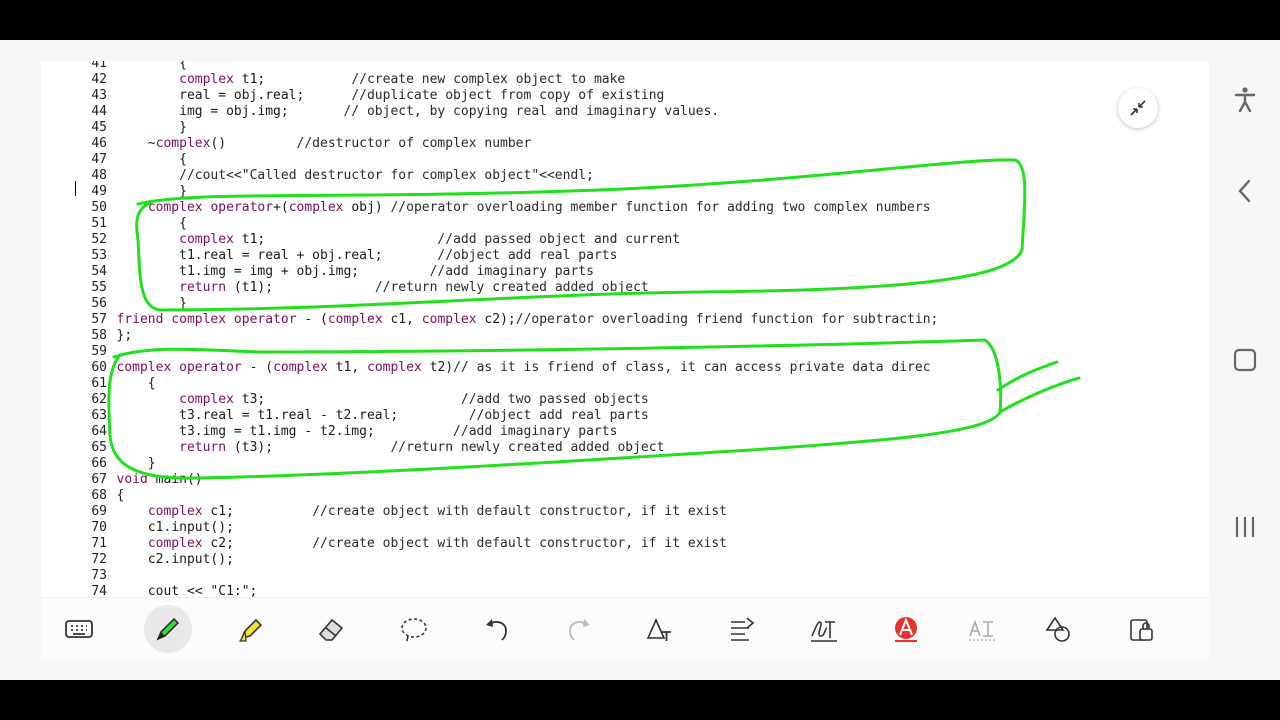  I want to click on android-nav-bar, so click(1244, 349).